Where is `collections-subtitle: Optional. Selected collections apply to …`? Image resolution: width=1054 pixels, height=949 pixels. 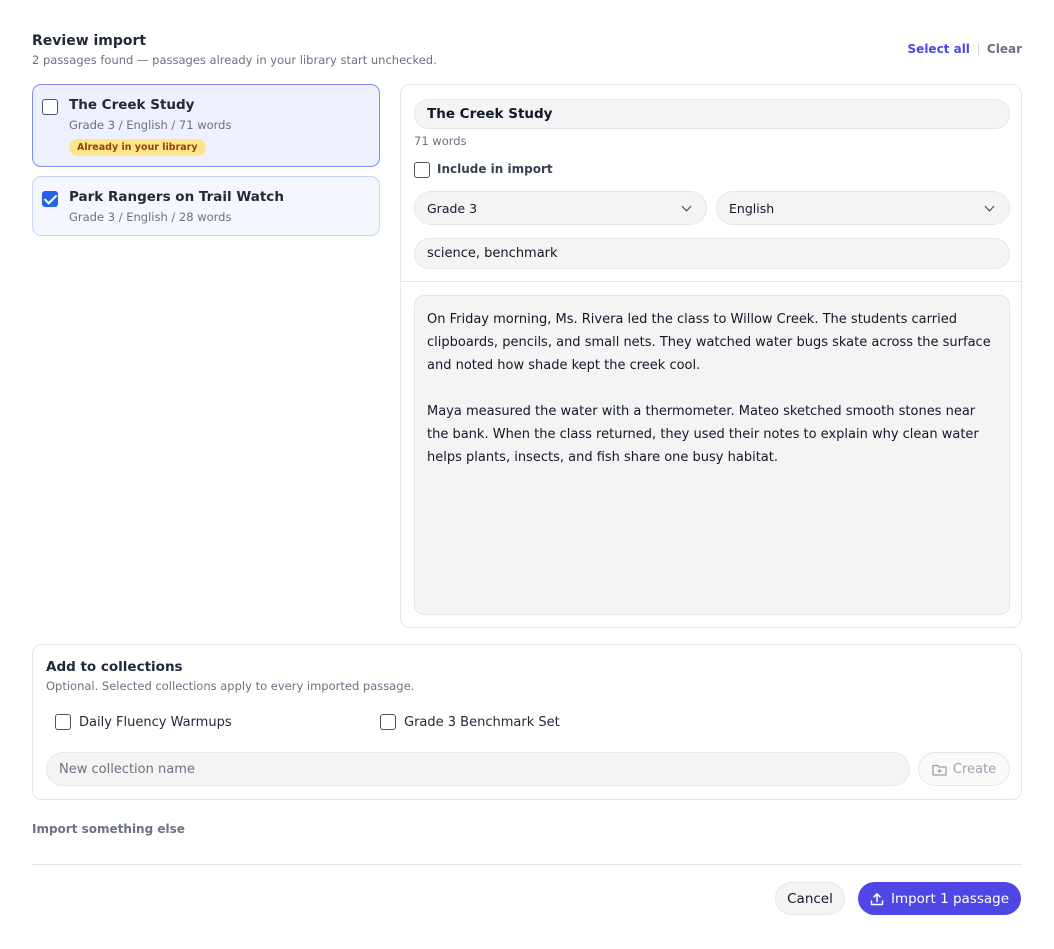
collections-subtitle: Optional. Selected collections apply to … is located at coordinates (230, 686).